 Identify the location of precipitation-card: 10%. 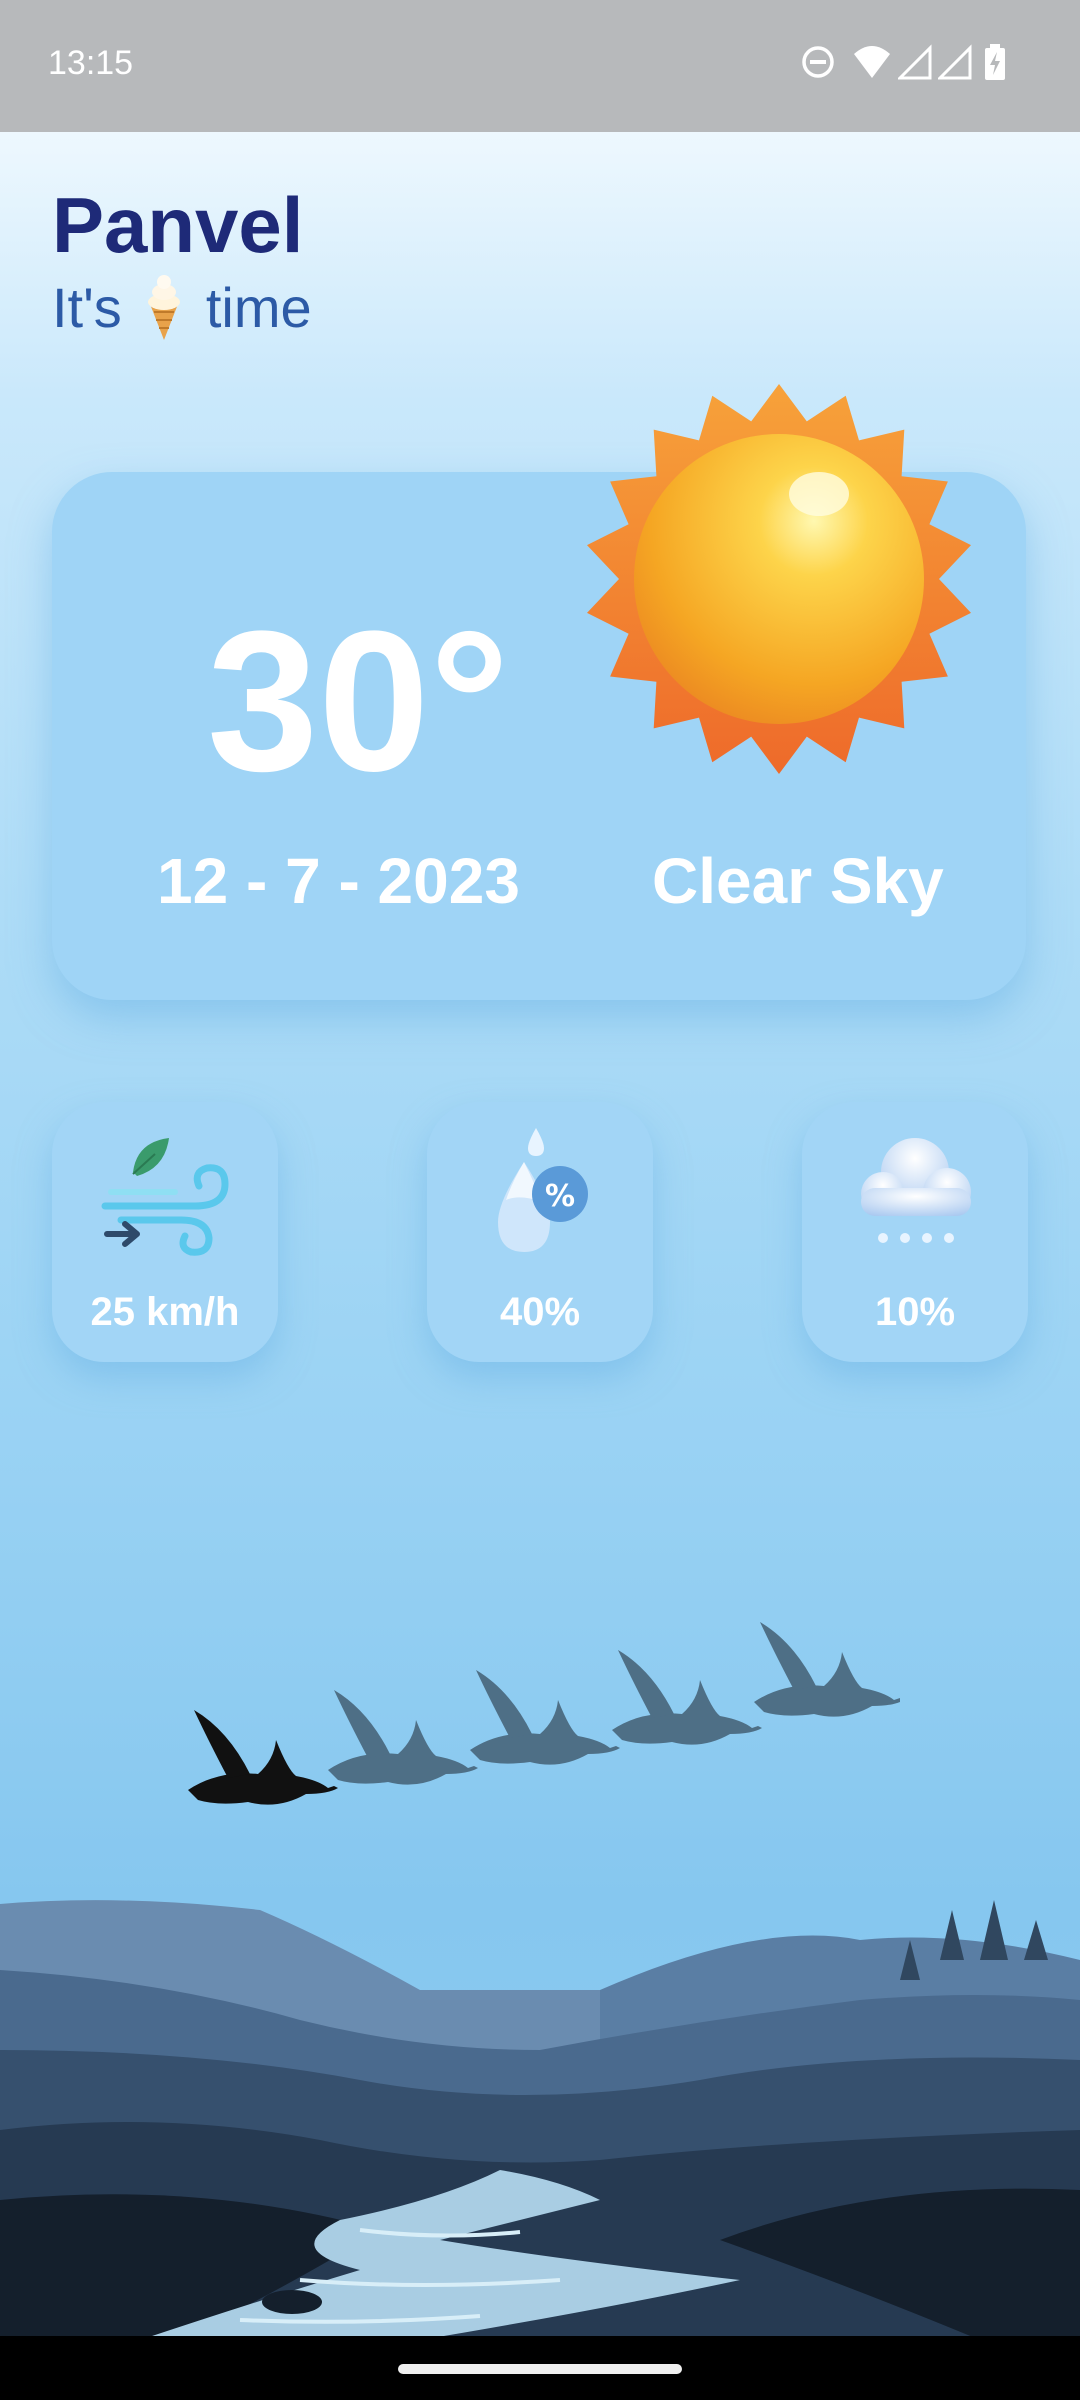
(915, 1232).